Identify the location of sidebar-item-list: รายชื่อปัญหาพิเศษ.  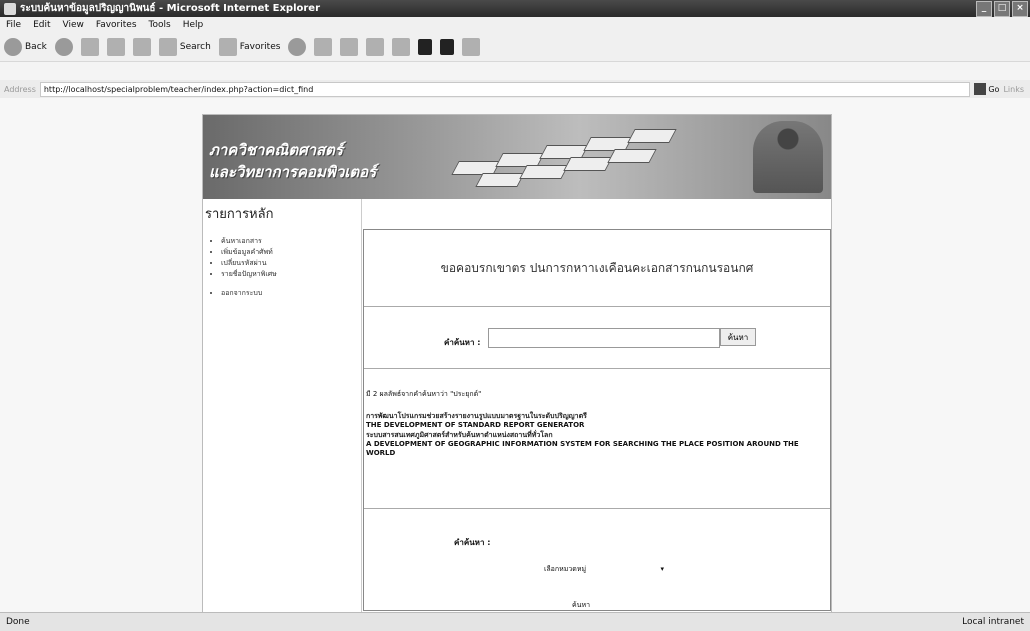
(291, 274).